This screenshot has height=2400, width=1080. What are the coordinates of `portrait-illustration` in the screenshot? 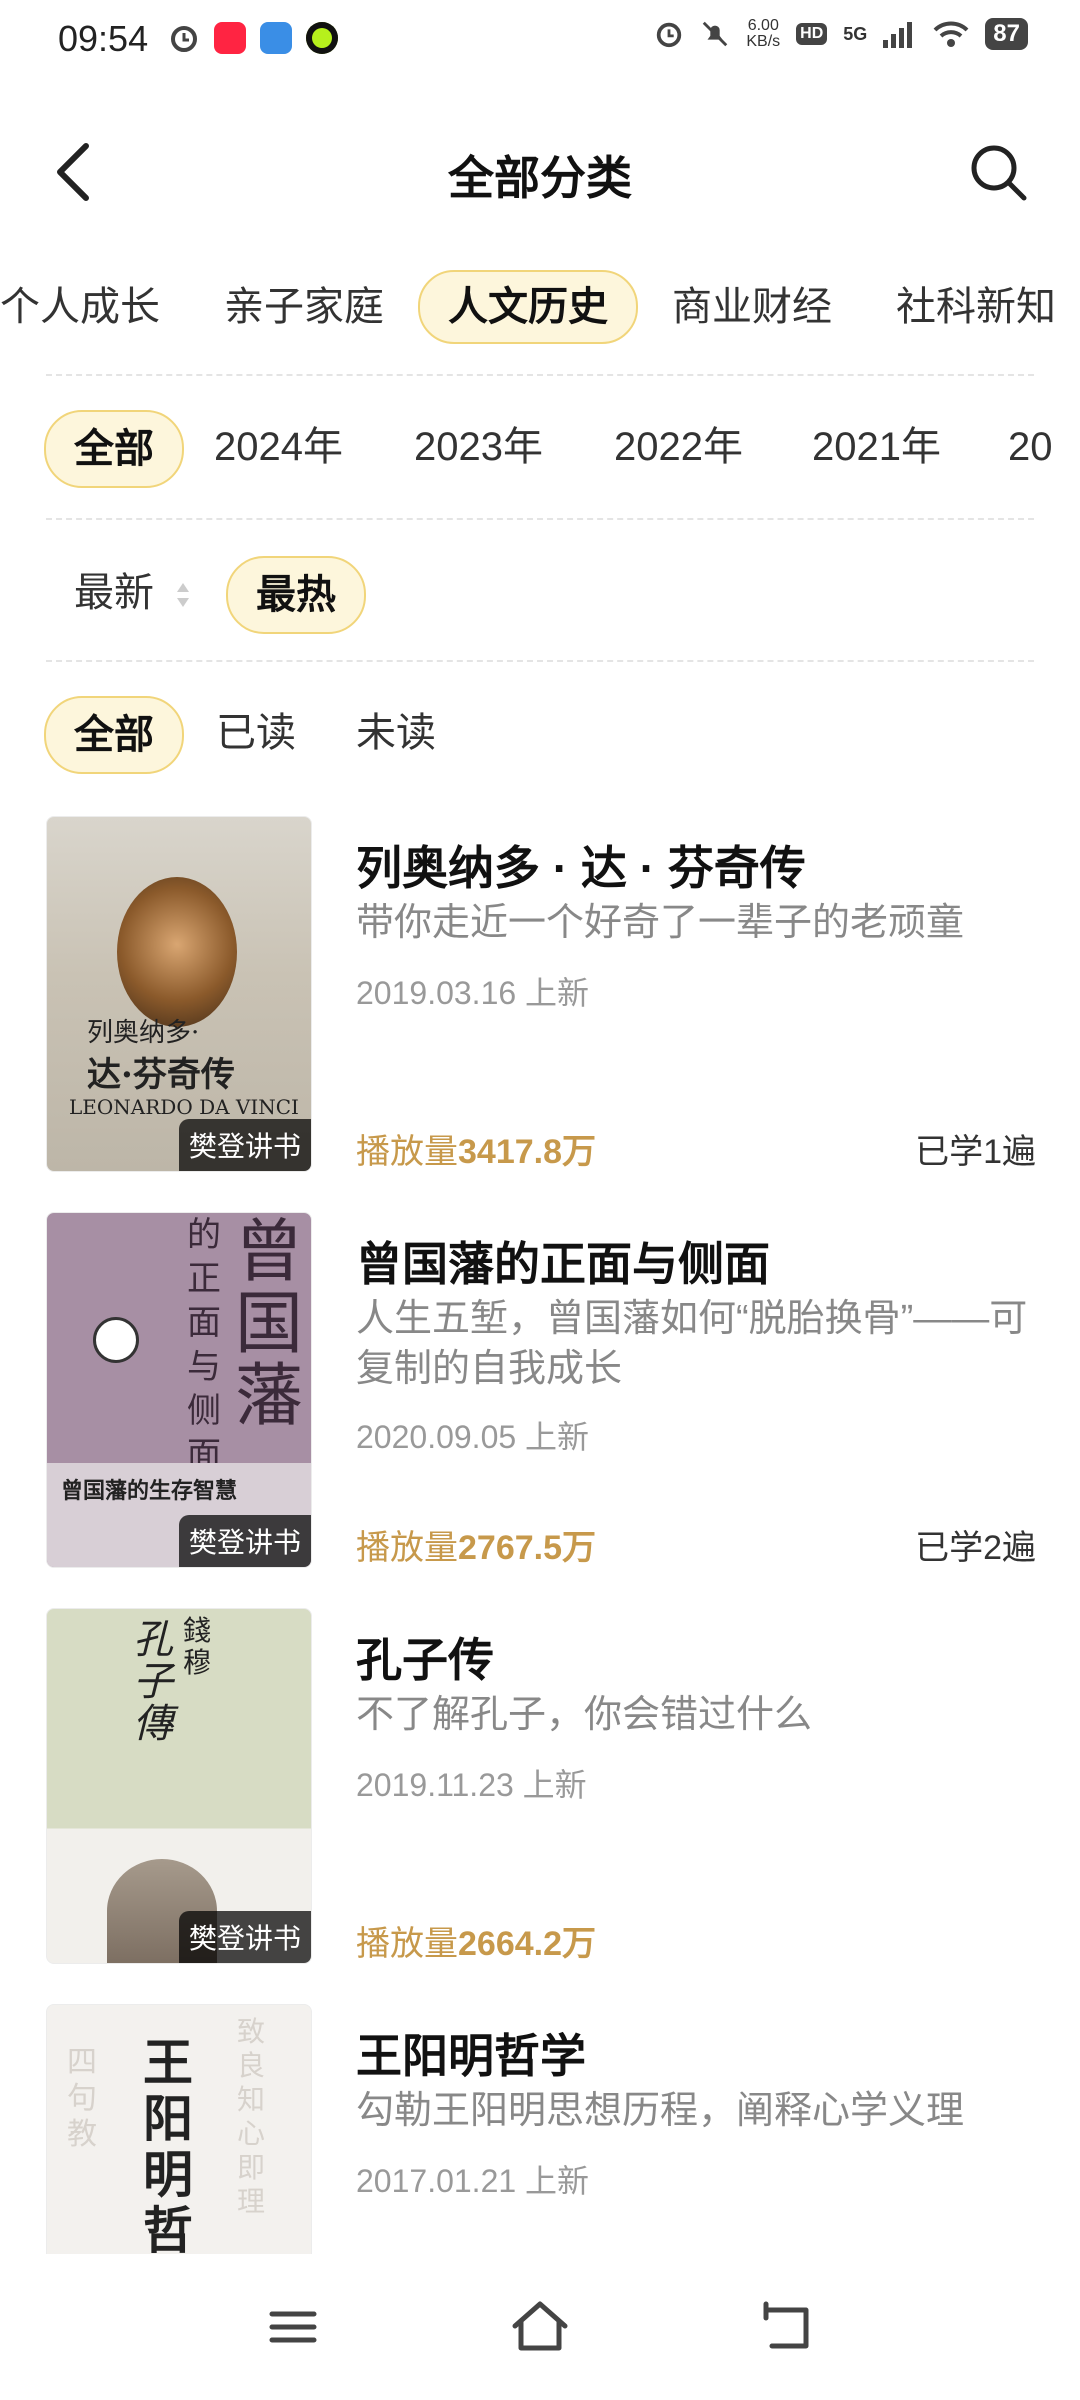 It's located at (177, 952).